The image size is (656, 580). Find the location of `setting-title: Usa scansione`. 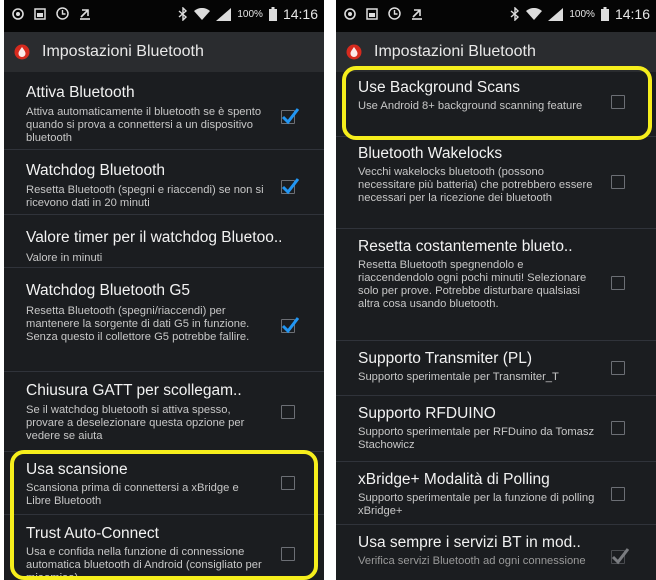

setting-title: Usa scansione is located at coordinates (77, 469).